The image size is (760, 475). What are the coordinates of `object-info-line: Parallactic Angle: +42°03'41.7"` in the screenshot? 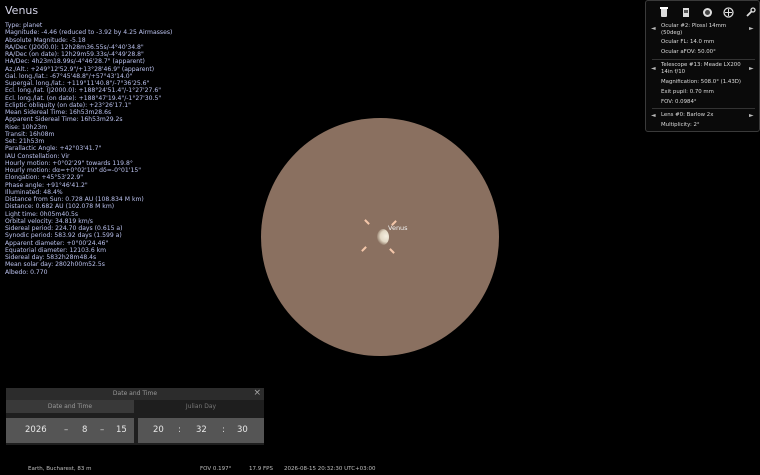 It's located at (53, 149).